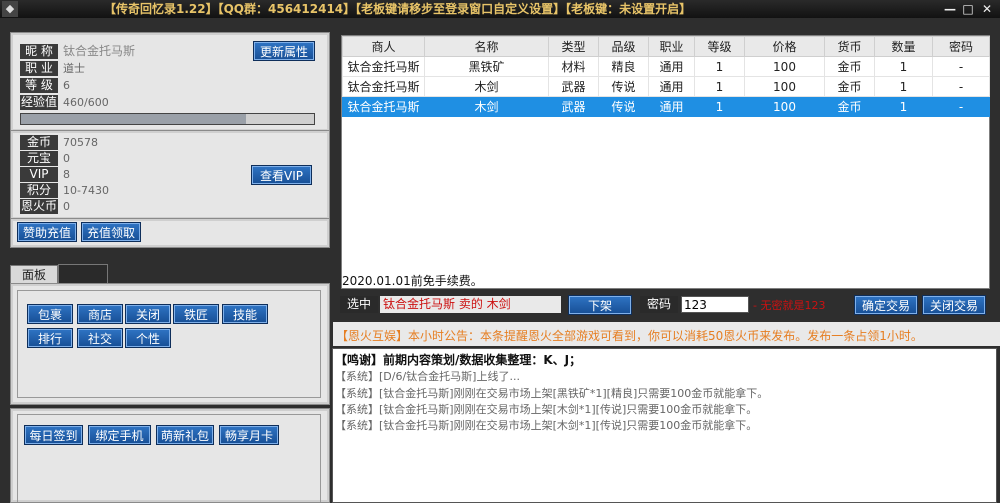 The height and width of the screenshot is (503, 1000). Describe the element at coordinates (66, 85) in the screenshot. I see `player-level: 6` at that location.